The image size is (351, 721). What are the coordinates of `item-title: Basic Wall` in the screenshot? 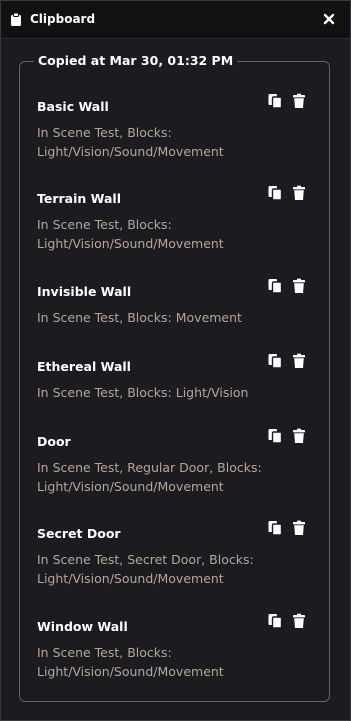 It's located at (73, 106).